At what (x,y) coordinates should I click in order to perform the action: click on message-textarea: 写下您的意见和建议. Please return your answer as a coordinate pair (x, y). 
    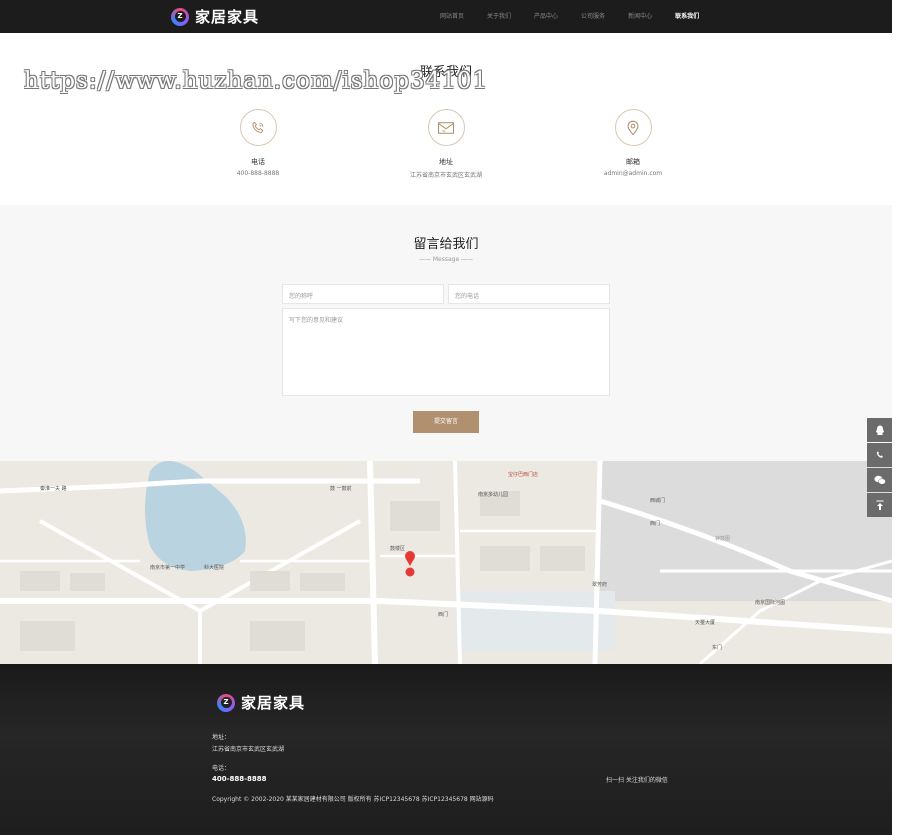
    Looking at the image, I should click on (446, 352).